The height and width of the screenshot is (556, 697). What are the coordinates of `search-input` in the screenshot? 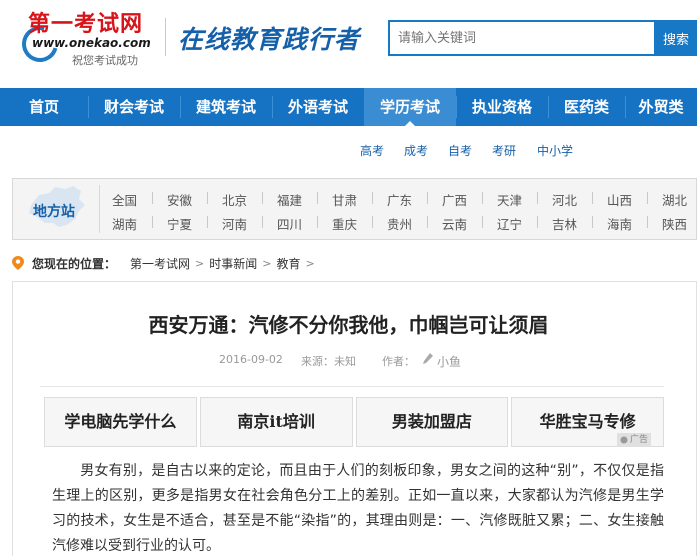 It's located at (522, 38).